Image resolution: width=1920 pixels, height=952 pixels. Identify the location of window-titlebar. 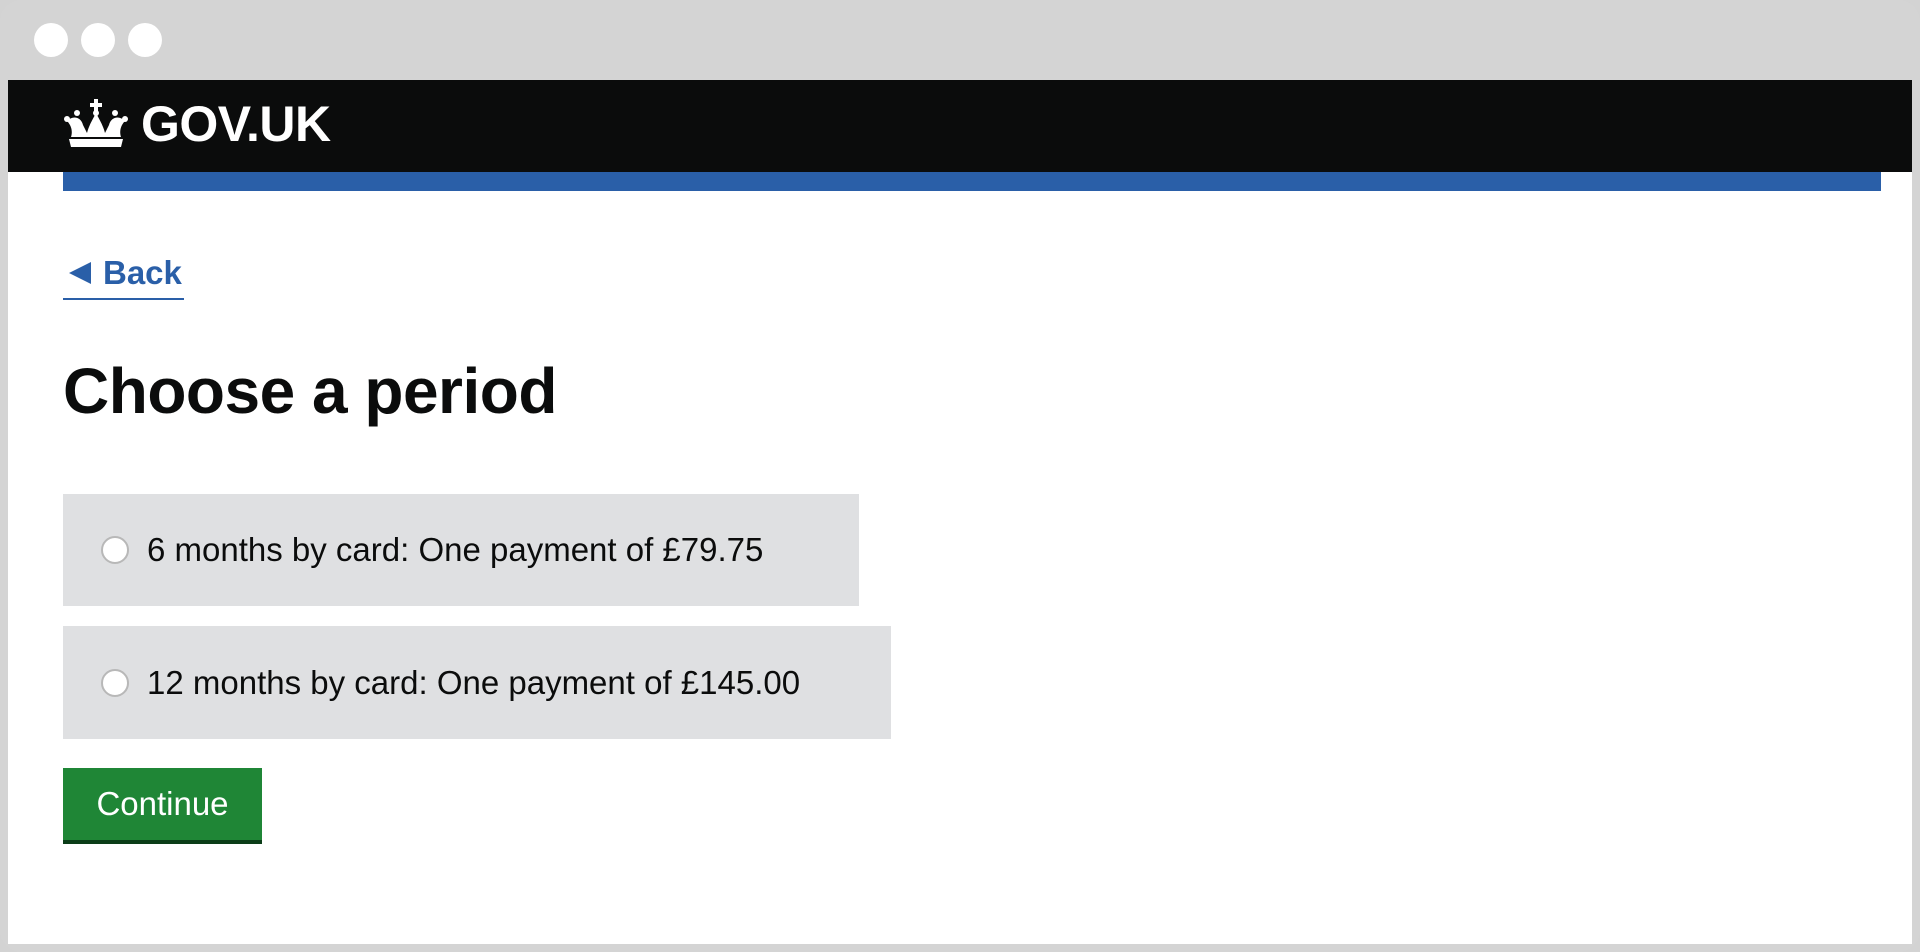
(960, 40).